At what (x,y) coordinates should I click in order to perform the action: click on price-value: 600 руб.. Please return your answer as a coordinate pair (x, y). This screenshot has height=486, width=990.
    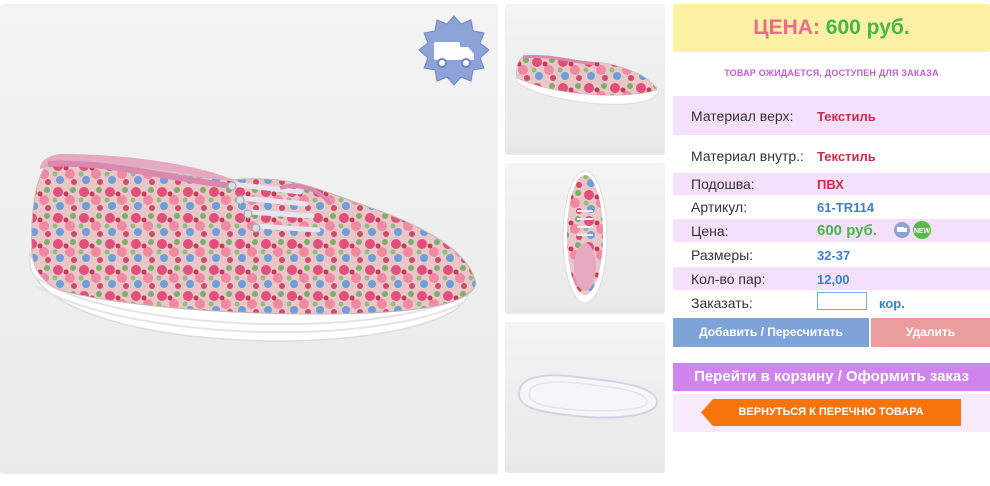
    Looking at the image, I should click on (867, 27).